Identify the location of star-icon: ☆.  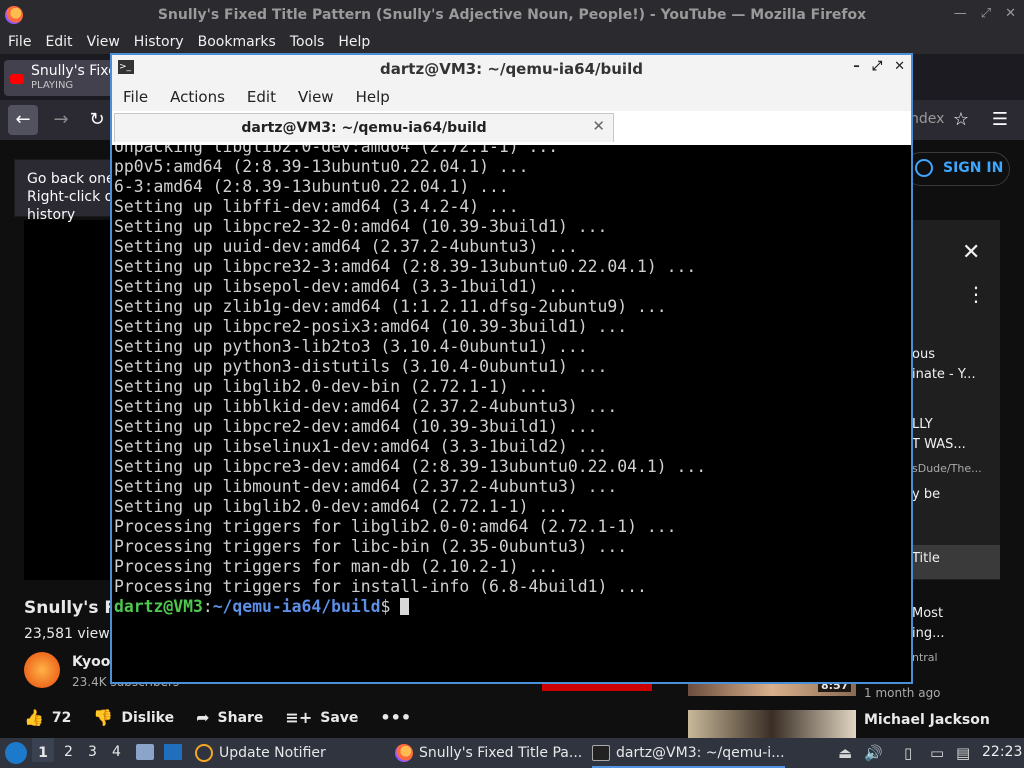
(961, 119).